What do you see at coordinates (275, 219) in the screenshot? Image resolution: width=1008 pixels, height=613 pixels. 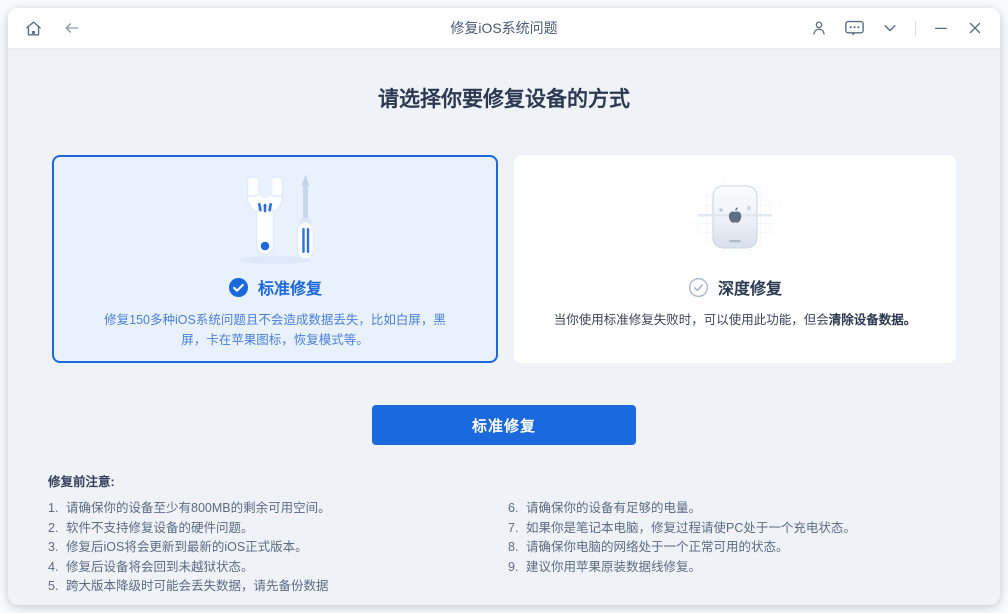 I see `wrench-screwdriver-icon` at bounding box center [275, 219].